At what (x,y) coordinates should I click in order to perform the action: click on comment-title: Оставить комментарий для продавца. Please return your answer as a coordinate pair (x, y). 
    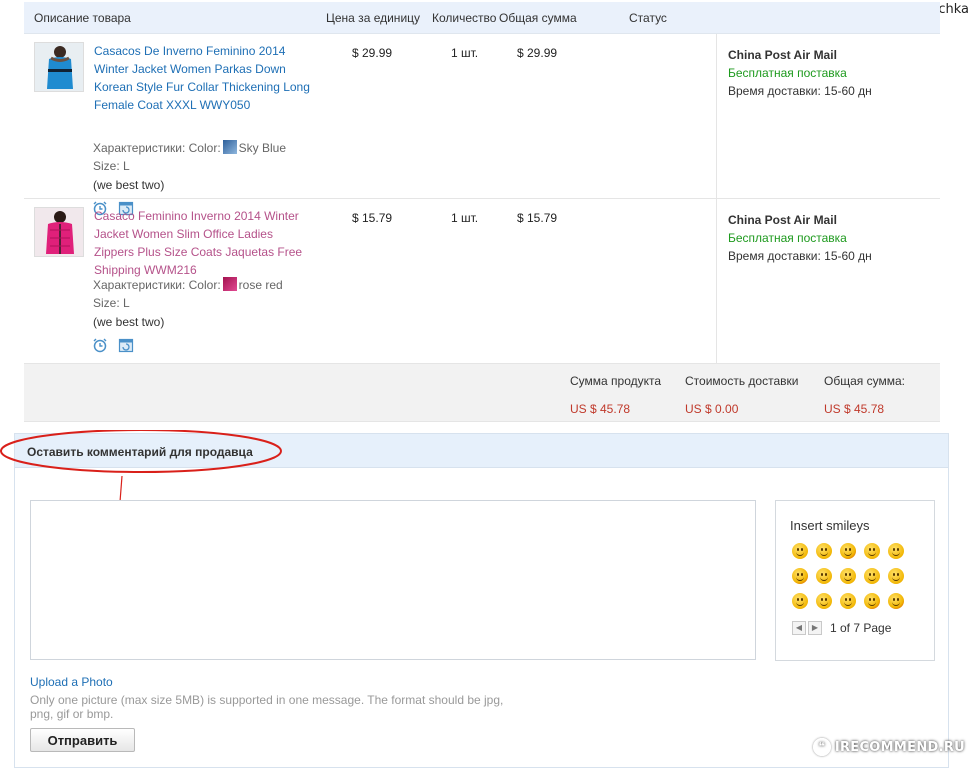
    Looking at the image, I should click on (140, 452).